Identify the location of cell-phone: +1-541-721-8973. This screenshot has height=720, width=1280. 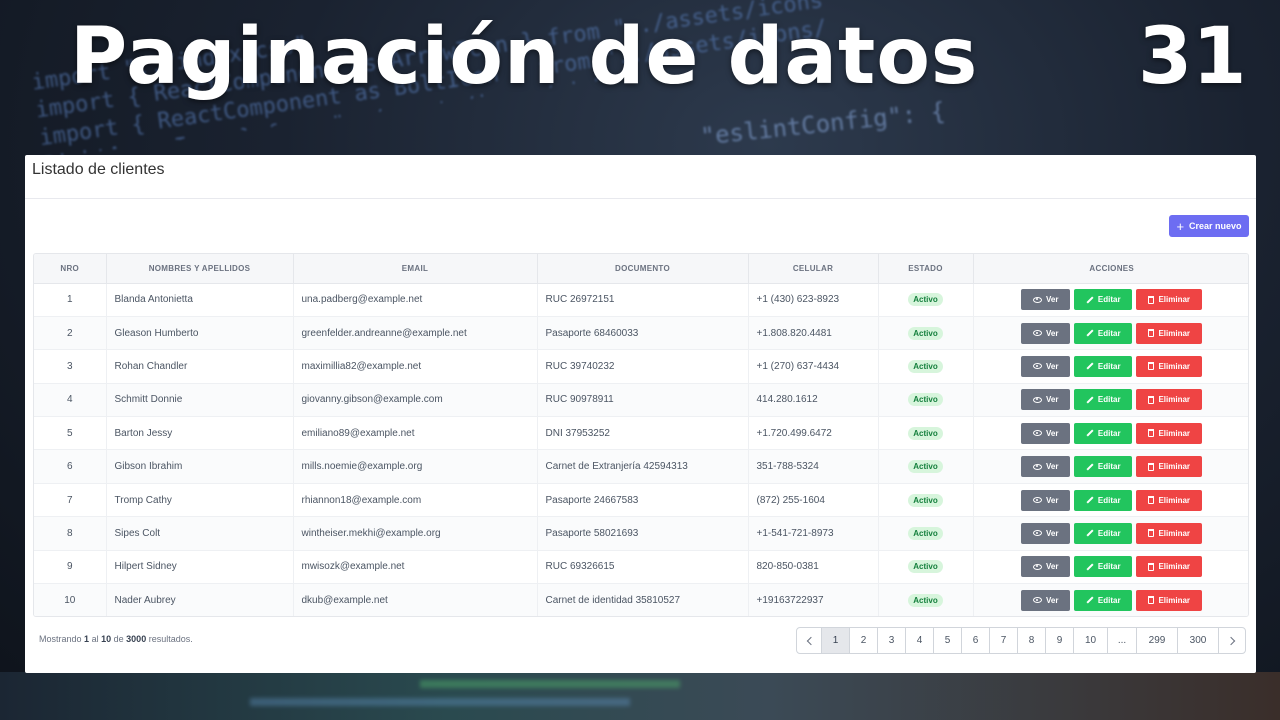
(813, 533).